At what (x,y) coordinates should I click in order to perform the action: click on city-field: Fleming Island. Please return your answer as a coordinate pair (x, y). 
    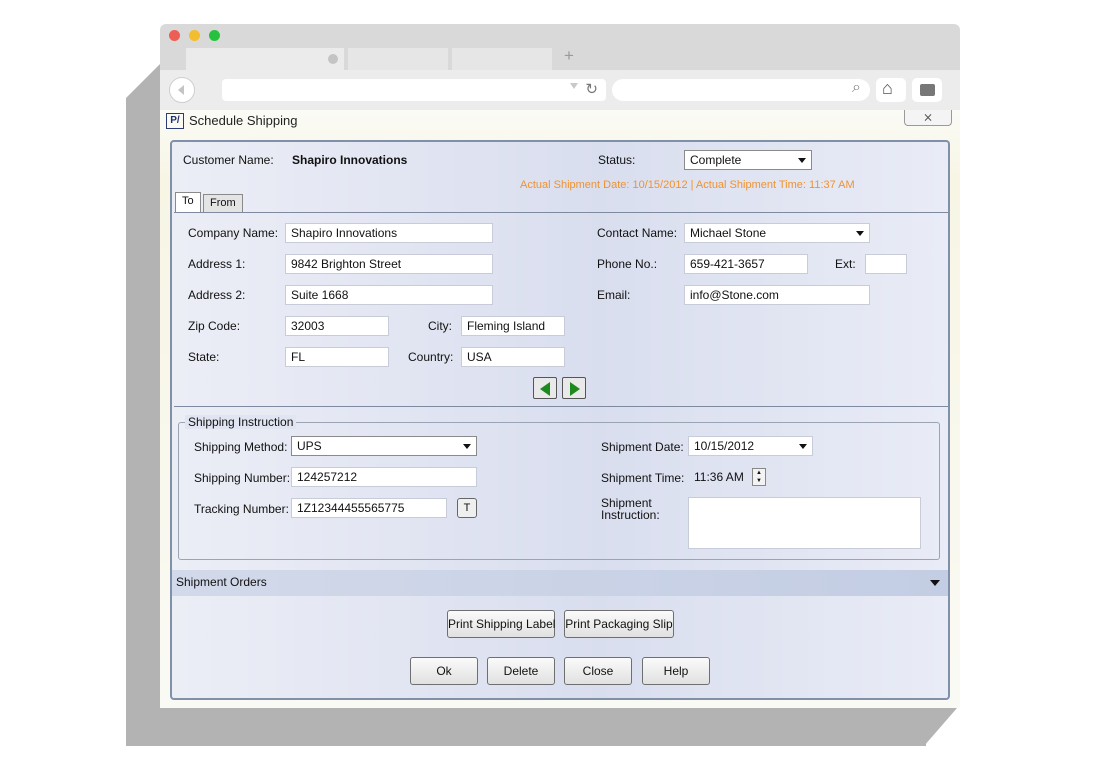
    Looking at the image, I should click on (513, 326).